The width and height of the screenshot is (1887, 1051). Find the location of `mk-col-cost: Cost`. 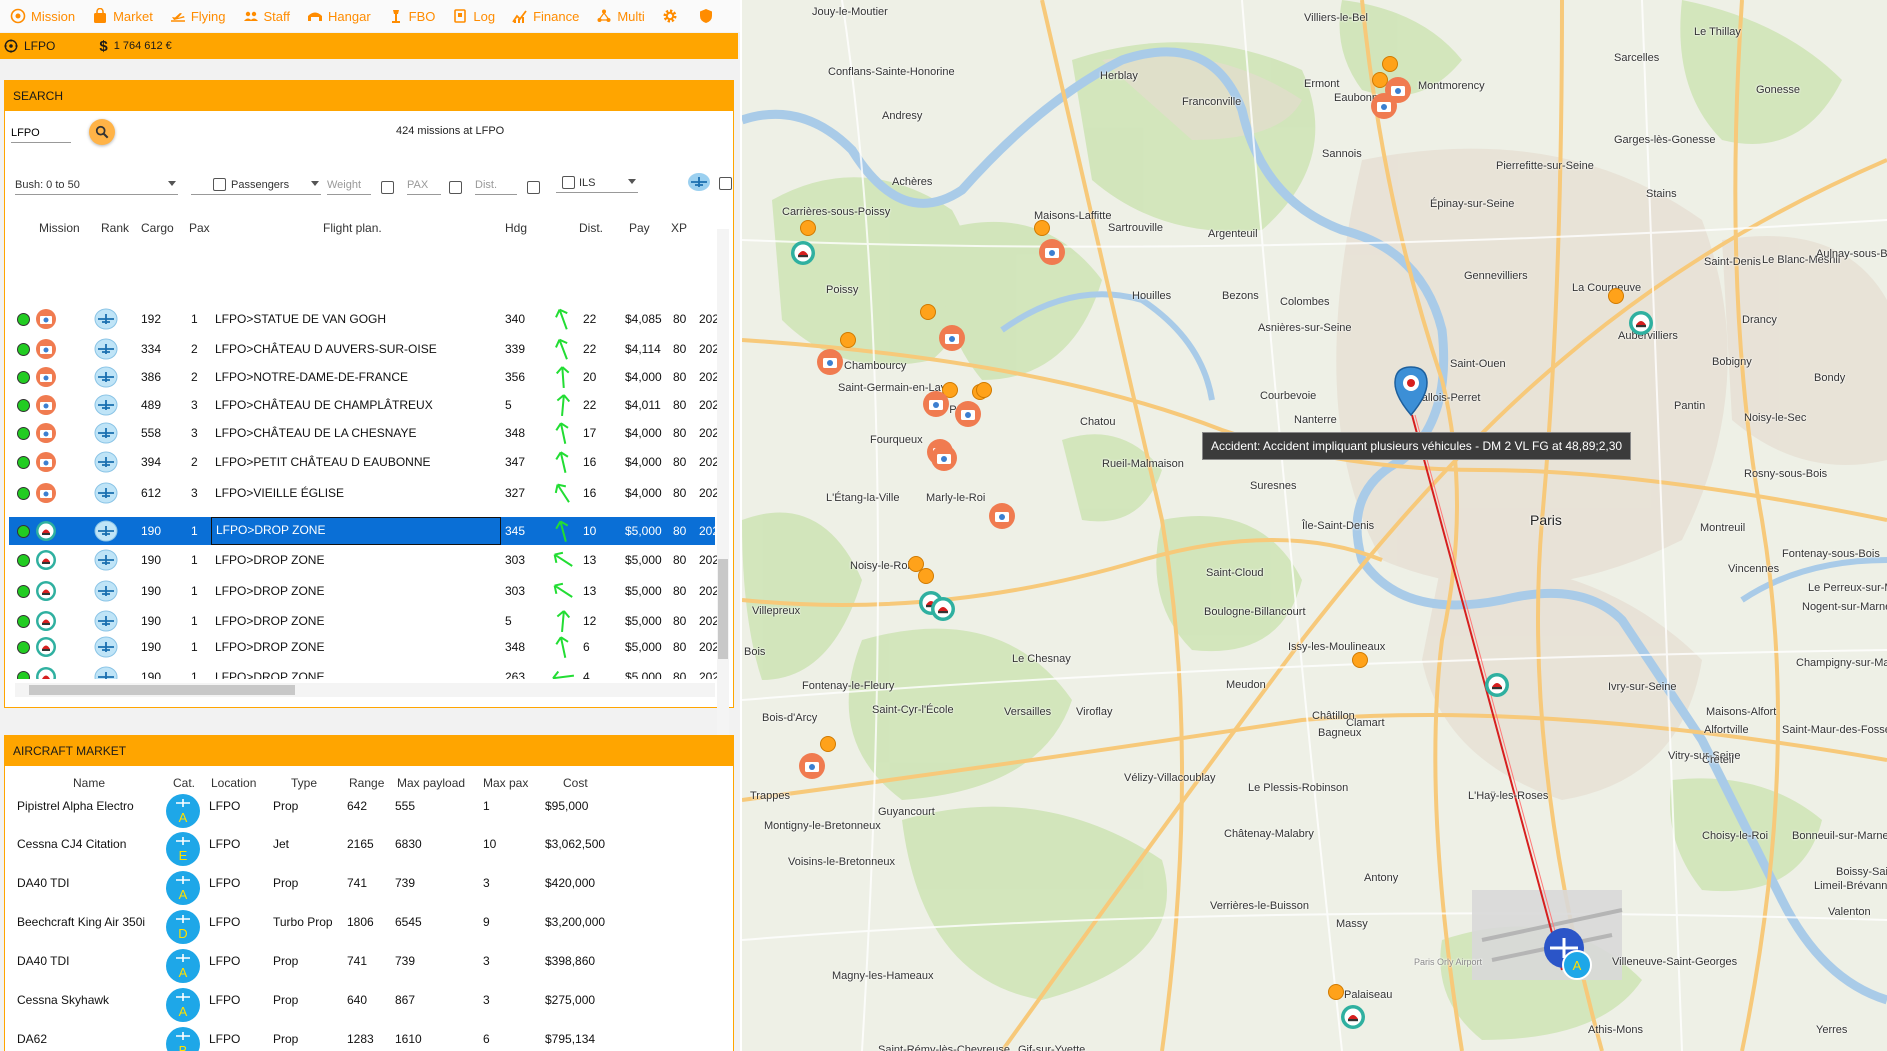

mk-col-cost: Cost is located at coordinates (575, 783).